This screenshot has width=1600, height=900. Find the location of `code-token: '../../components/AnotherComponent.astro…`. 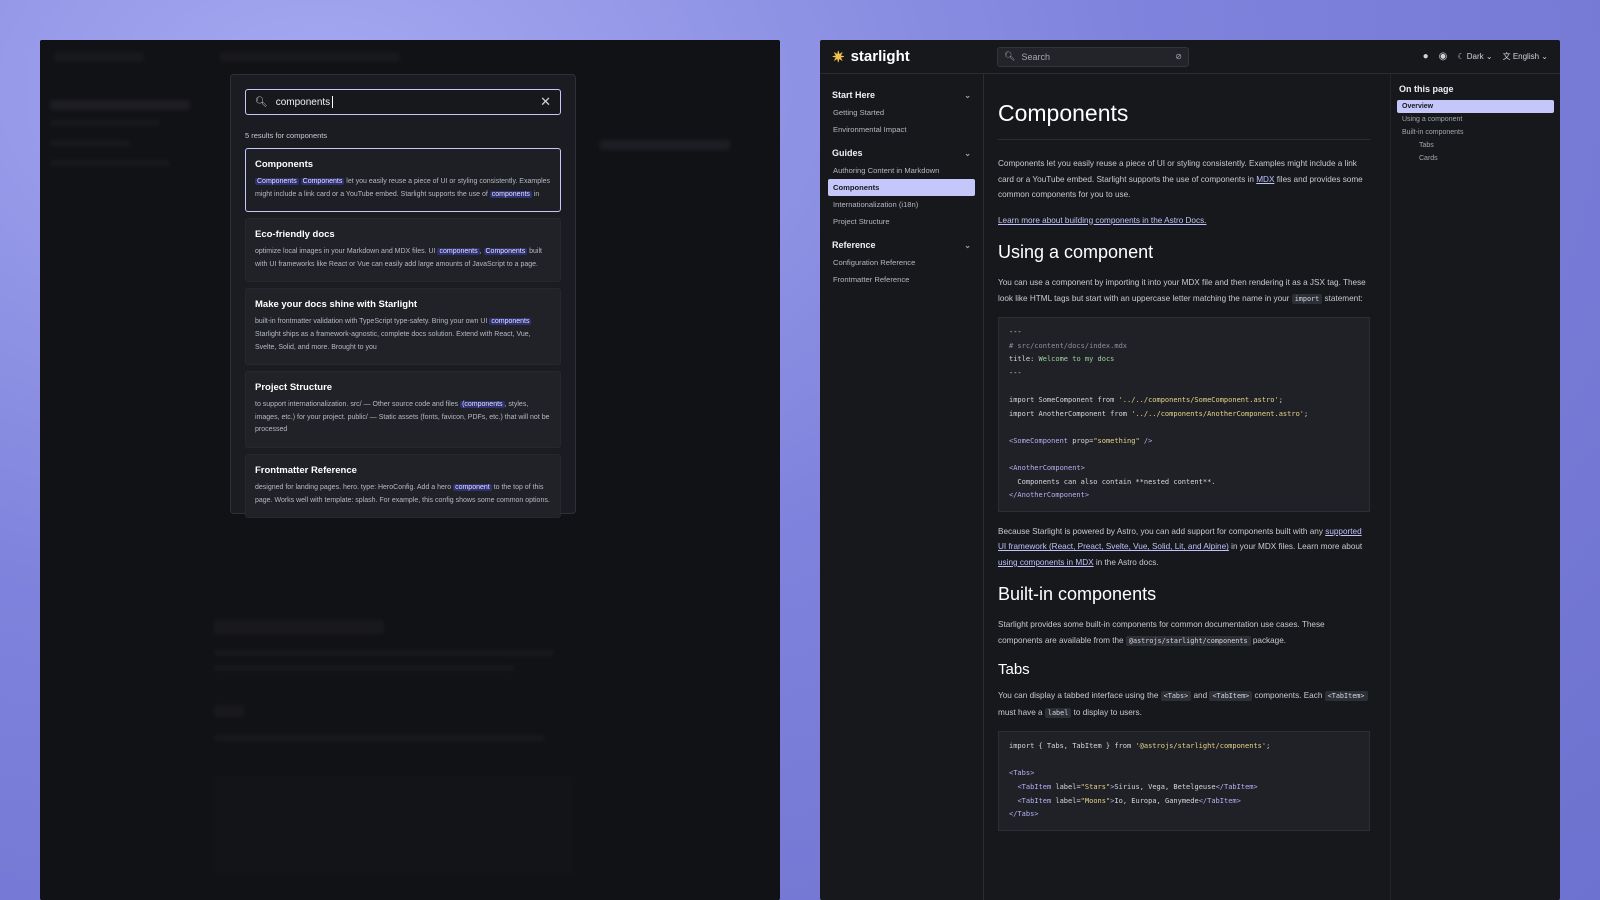

code-token: '../../components/AnotherComponent.astro… is located at coordinates (1218, 413).